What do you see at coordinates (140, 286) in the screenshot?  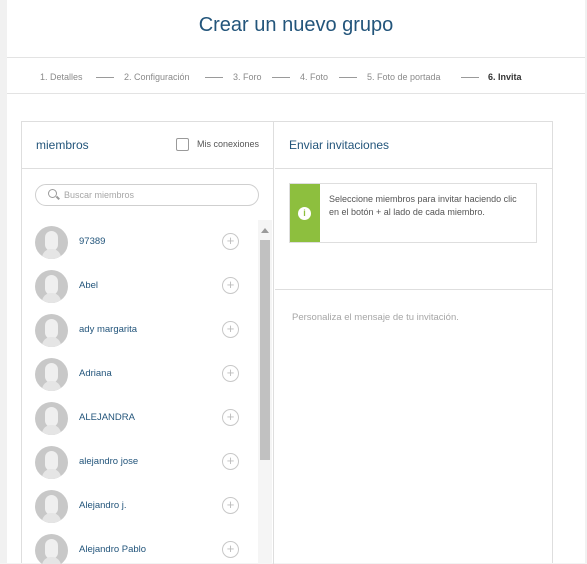 I see `list-item: Abel +` at bounding box center [140, 286].